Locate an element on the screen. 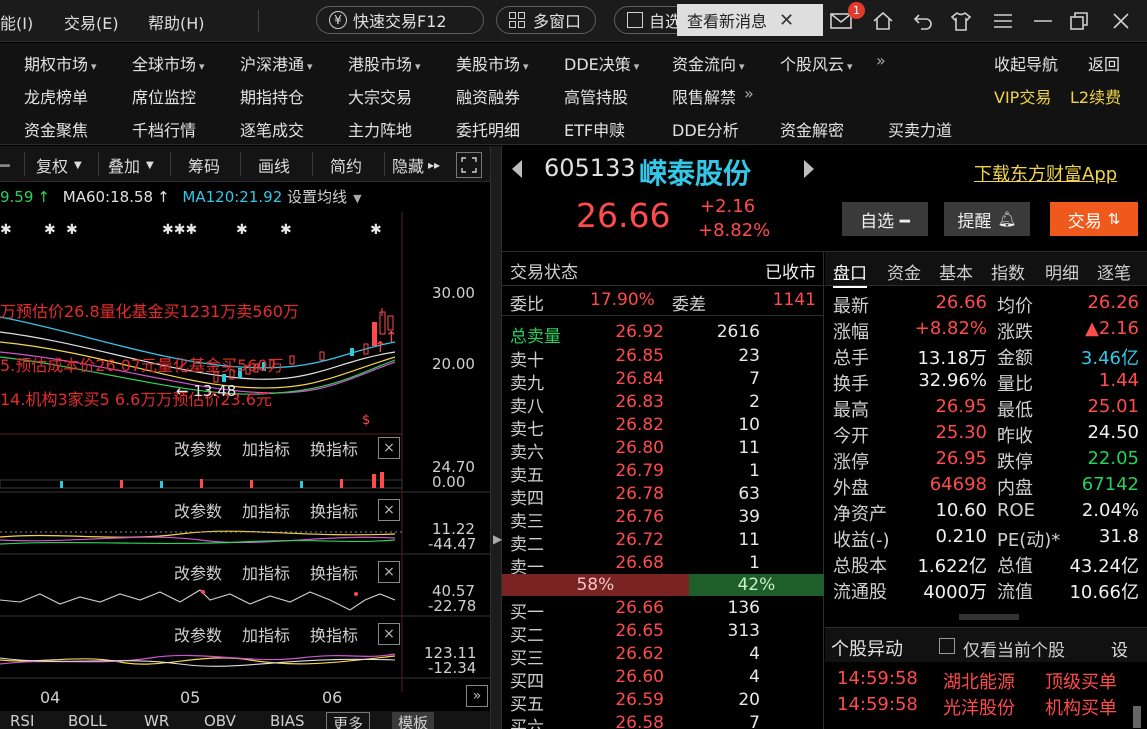  menu-lines-icon is located at coordinates (1003, 21).